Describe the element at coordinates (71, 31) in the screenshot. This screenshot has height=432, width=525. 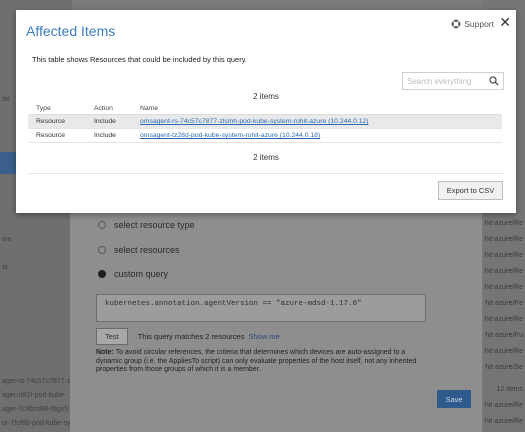
I see `modal-title: Affected Items` at that location.